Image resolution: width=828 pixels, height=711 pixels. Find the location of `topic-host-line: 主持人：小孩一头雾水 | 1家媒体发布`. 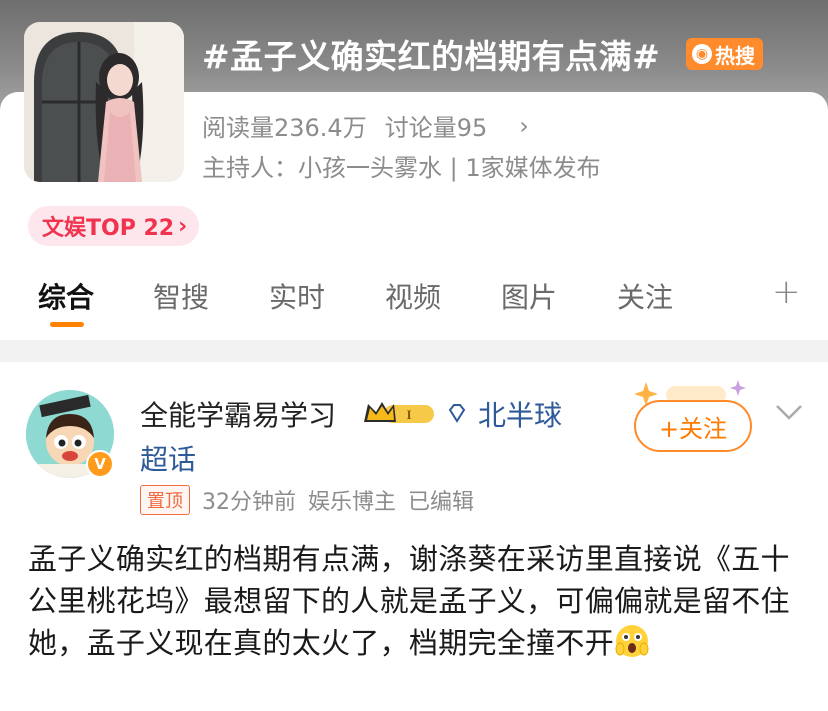

topic-host-line: 主持人：小孩一头雾水 | 1家媒体发布 is located at coordinates (401, 165).